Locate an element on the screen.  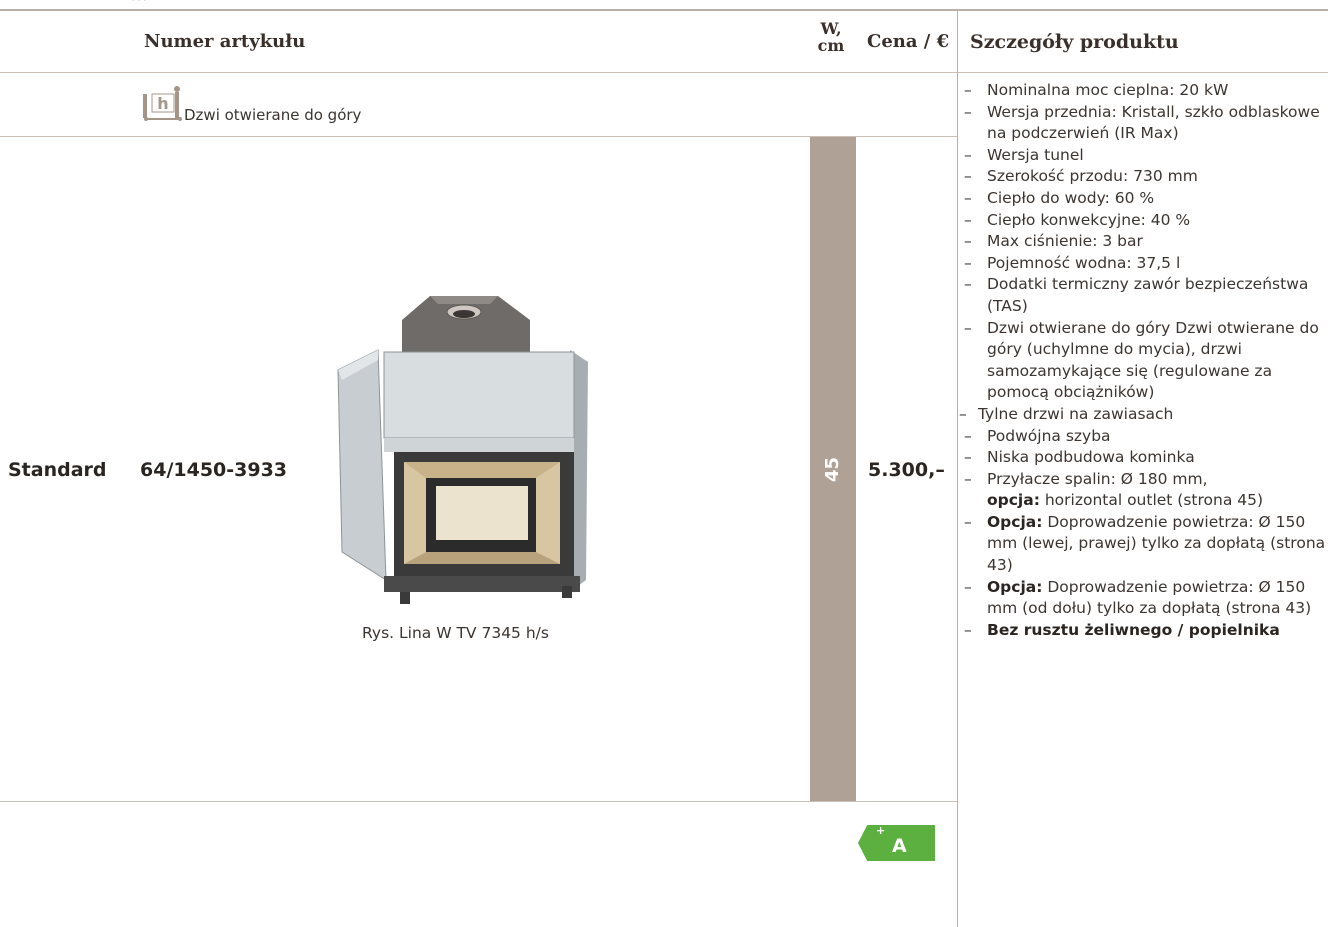
door-type-label: Dzwi otwierane do góry is located at coordinates (273, 115).